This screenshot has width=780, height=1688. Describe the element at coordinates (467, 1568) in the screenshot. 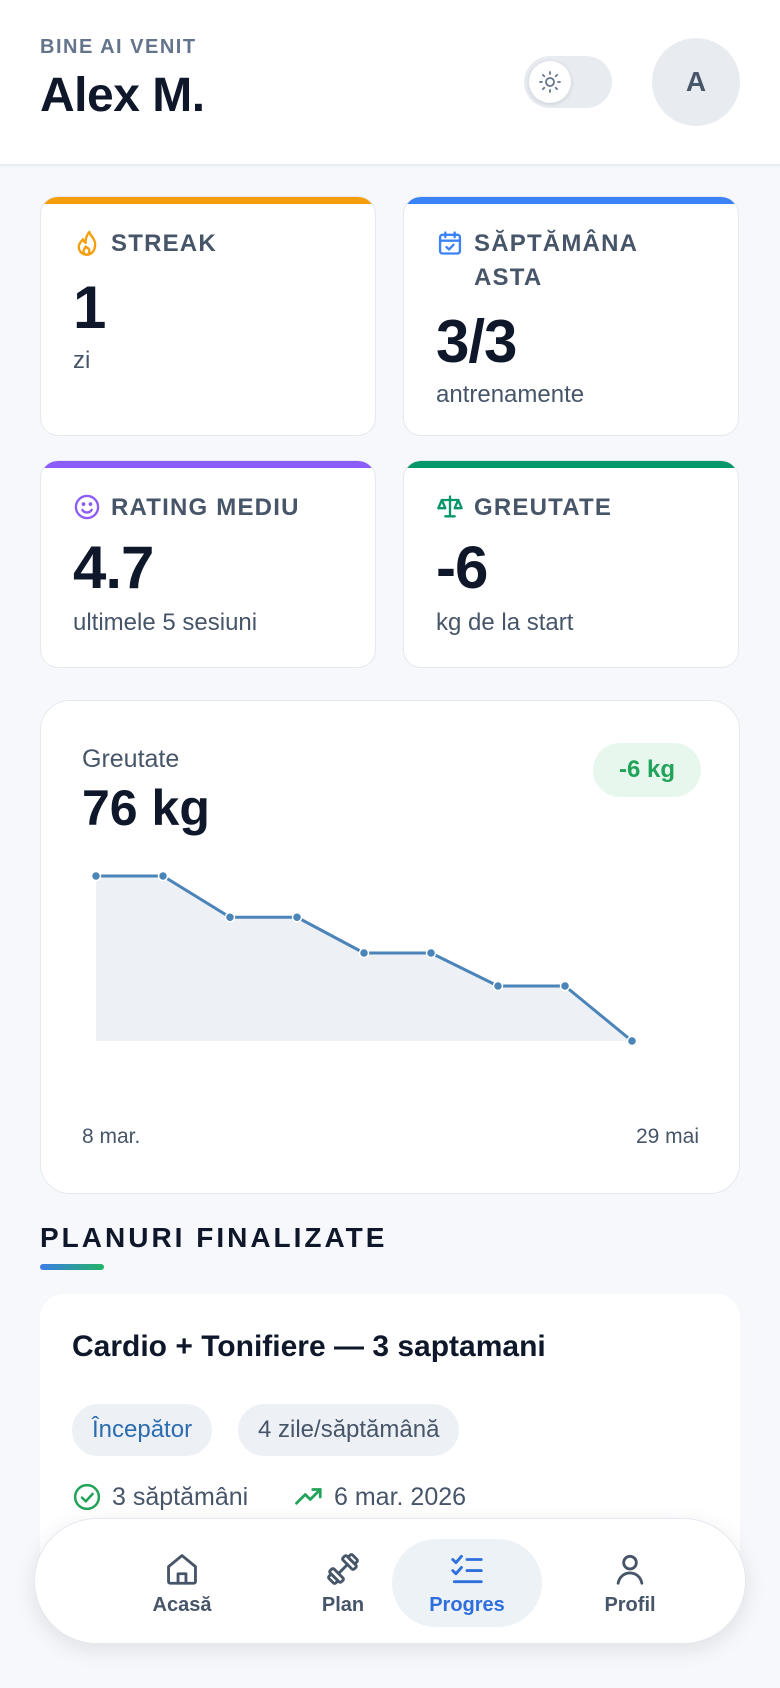

I see `checklist-icon` at that location.